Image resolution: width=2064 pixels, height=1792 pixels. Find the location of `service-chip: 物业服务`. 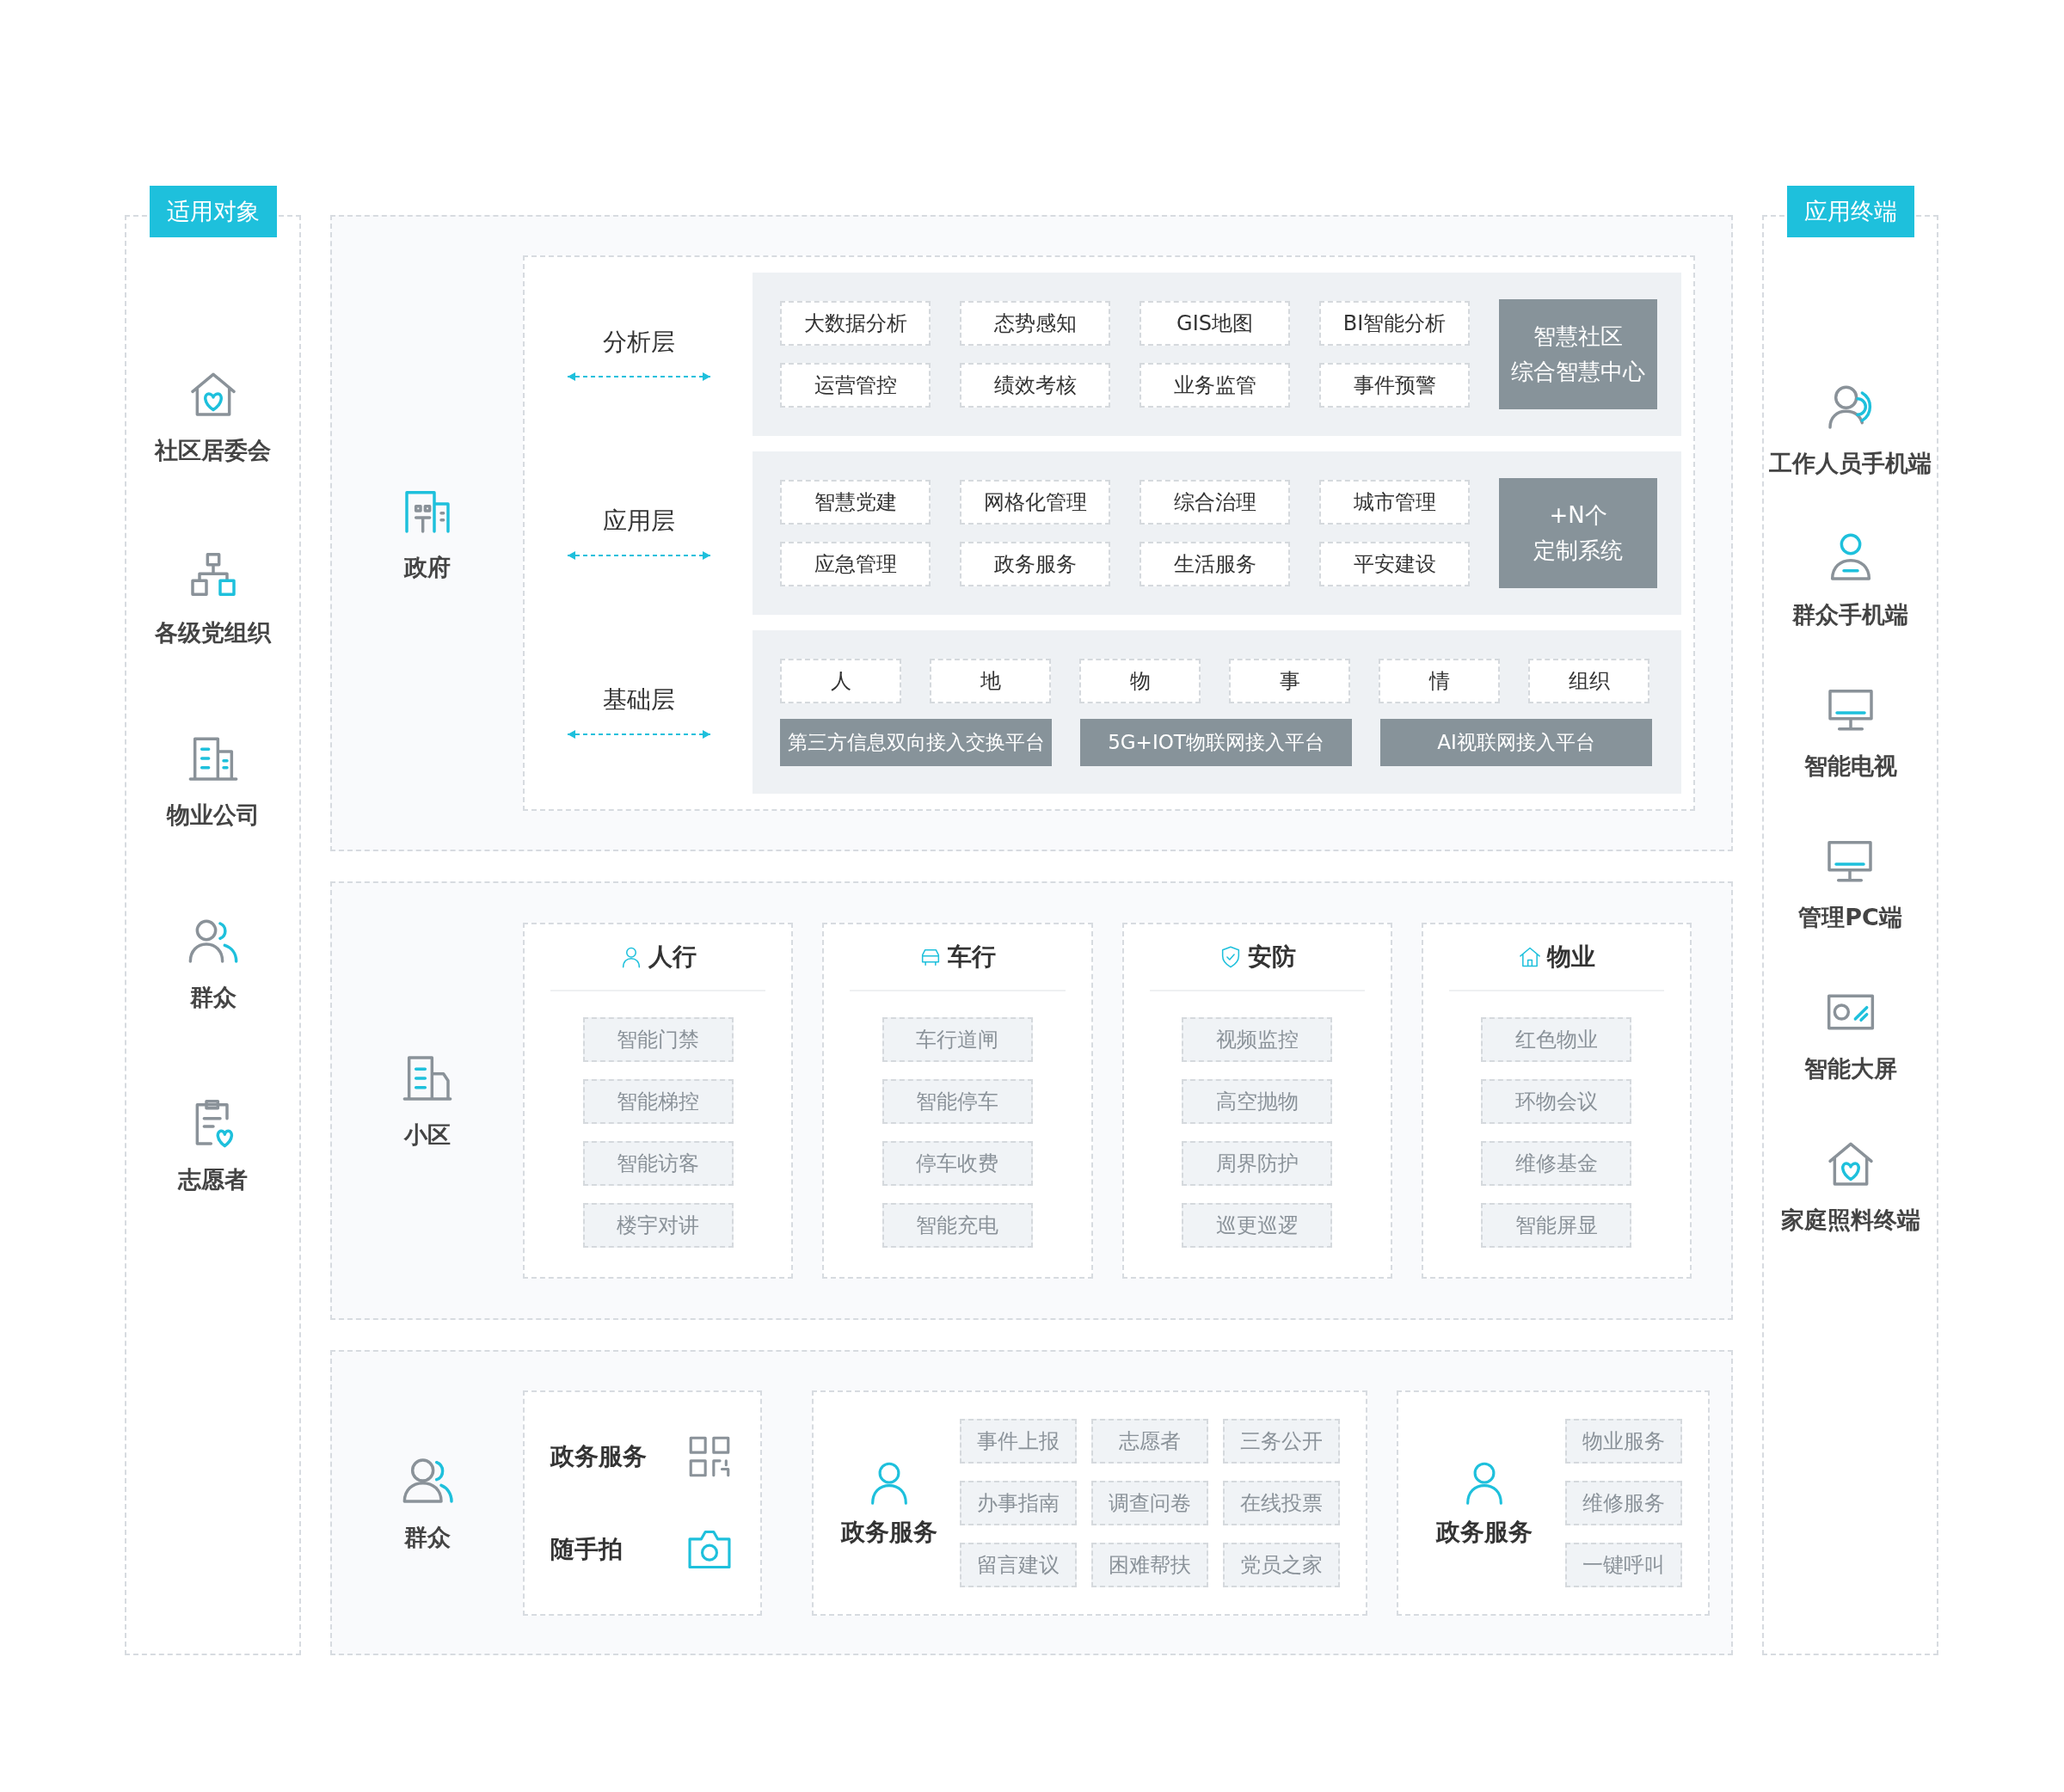

service-chip: 物业服务 is located at coordinates (1623, 1441).